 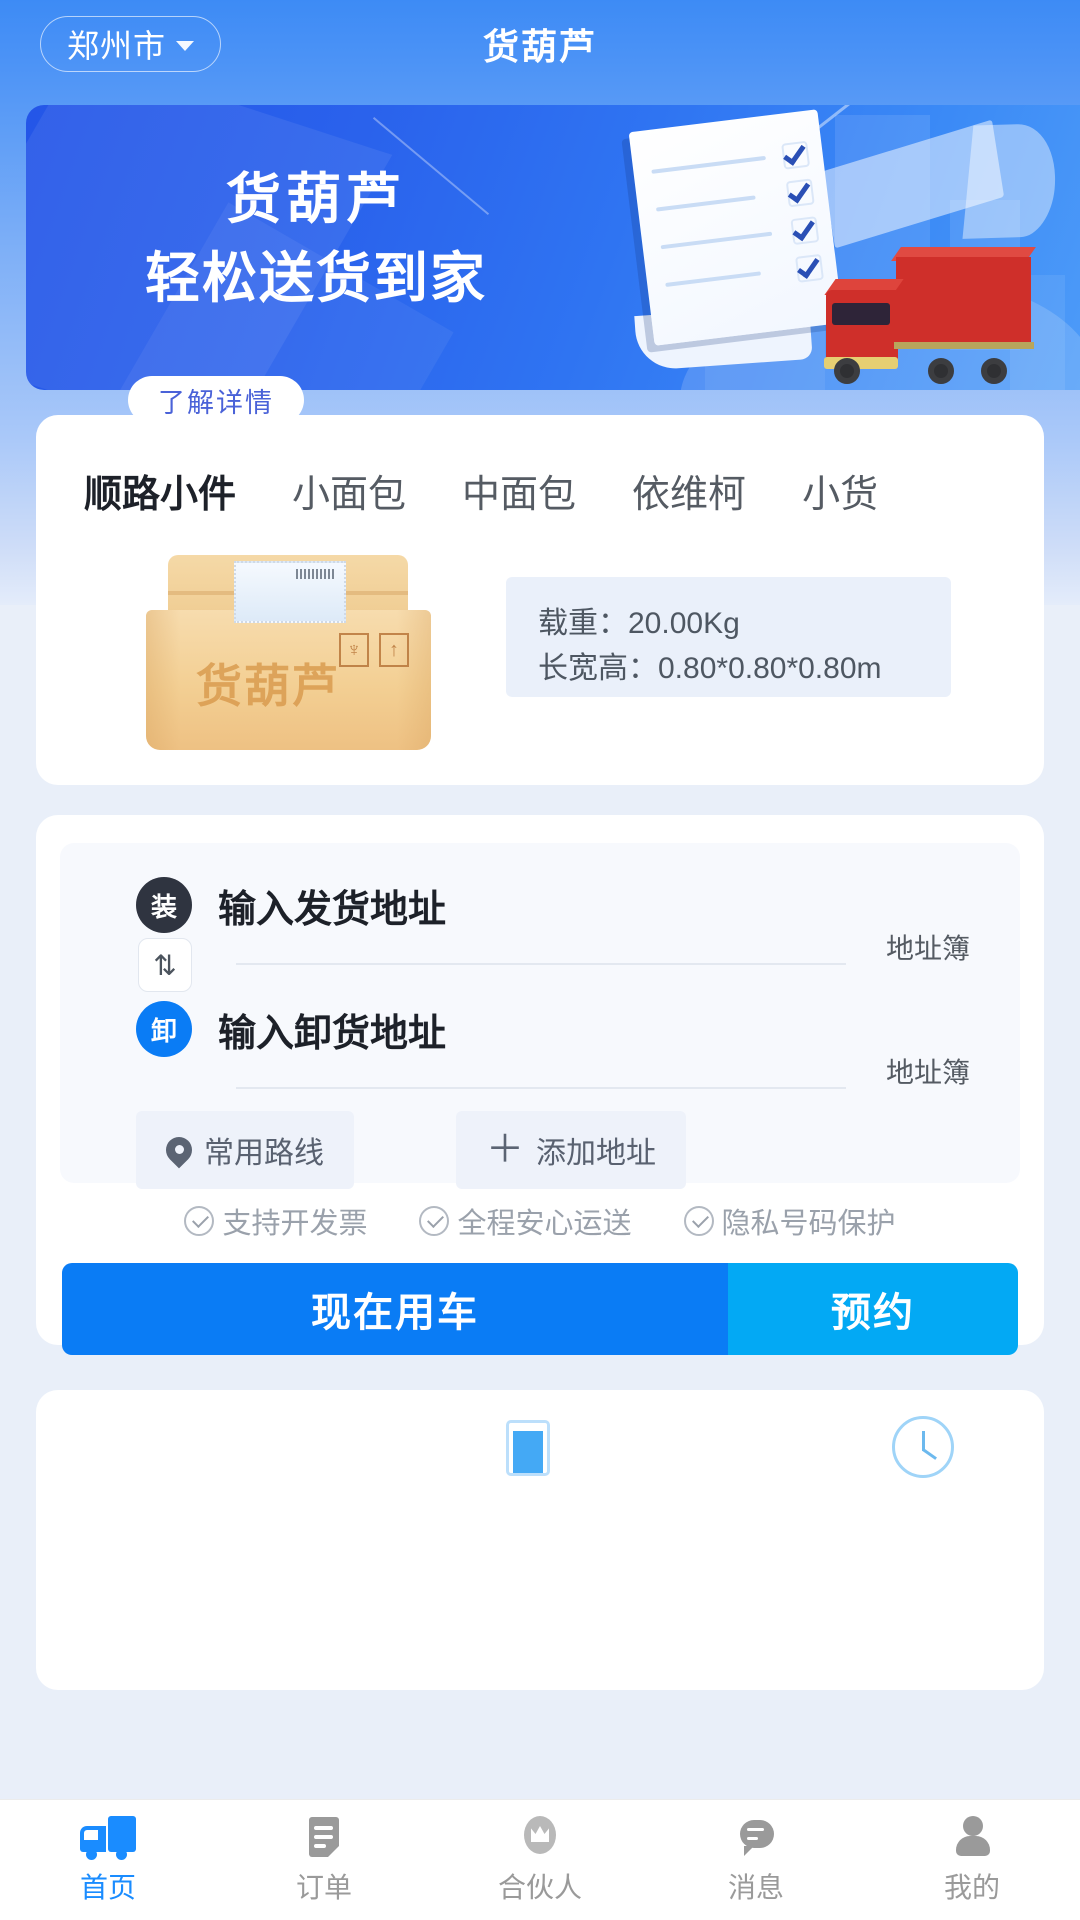 I want to click on use-now-button: 现在用车, so click(x=395, y=1309).